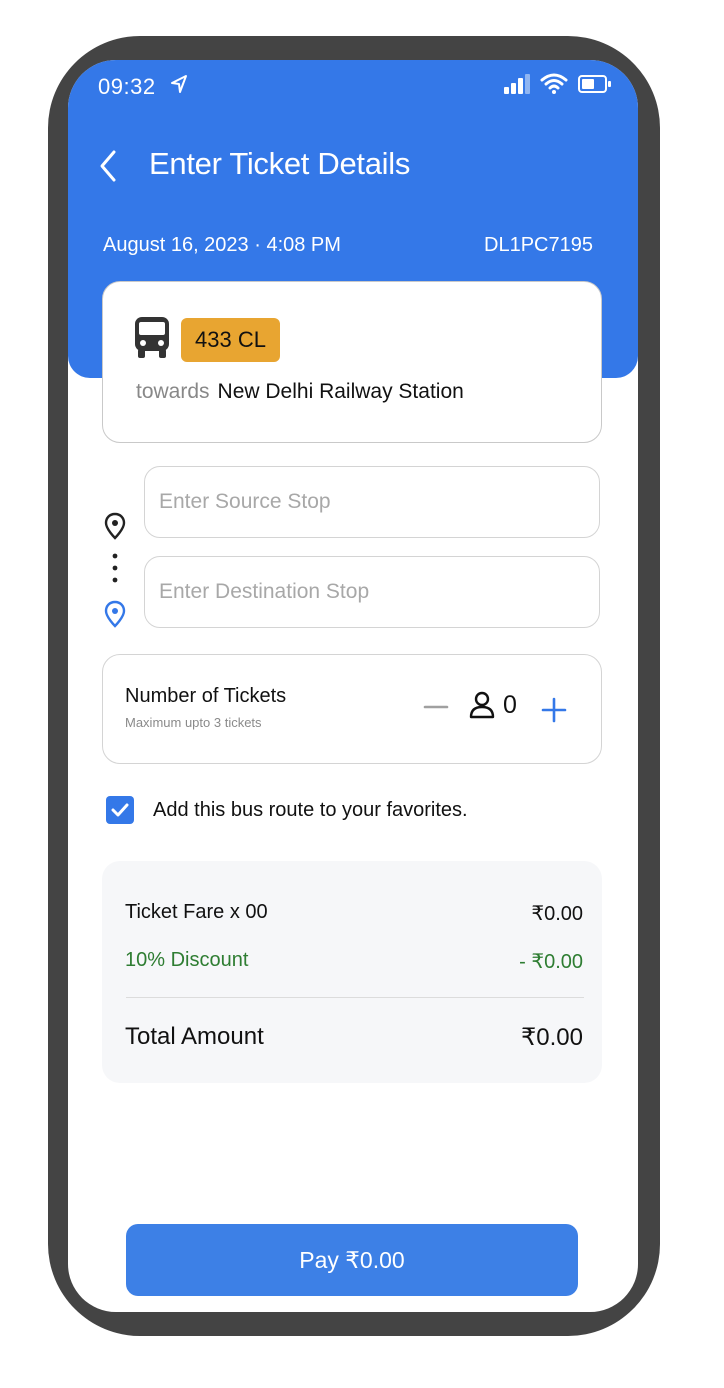 Image resolution: width=724 pixels, height=1388 pixels. Describe the element at coordinates (554, 85) in the screenshot. I see `wifi-icon` at that location.